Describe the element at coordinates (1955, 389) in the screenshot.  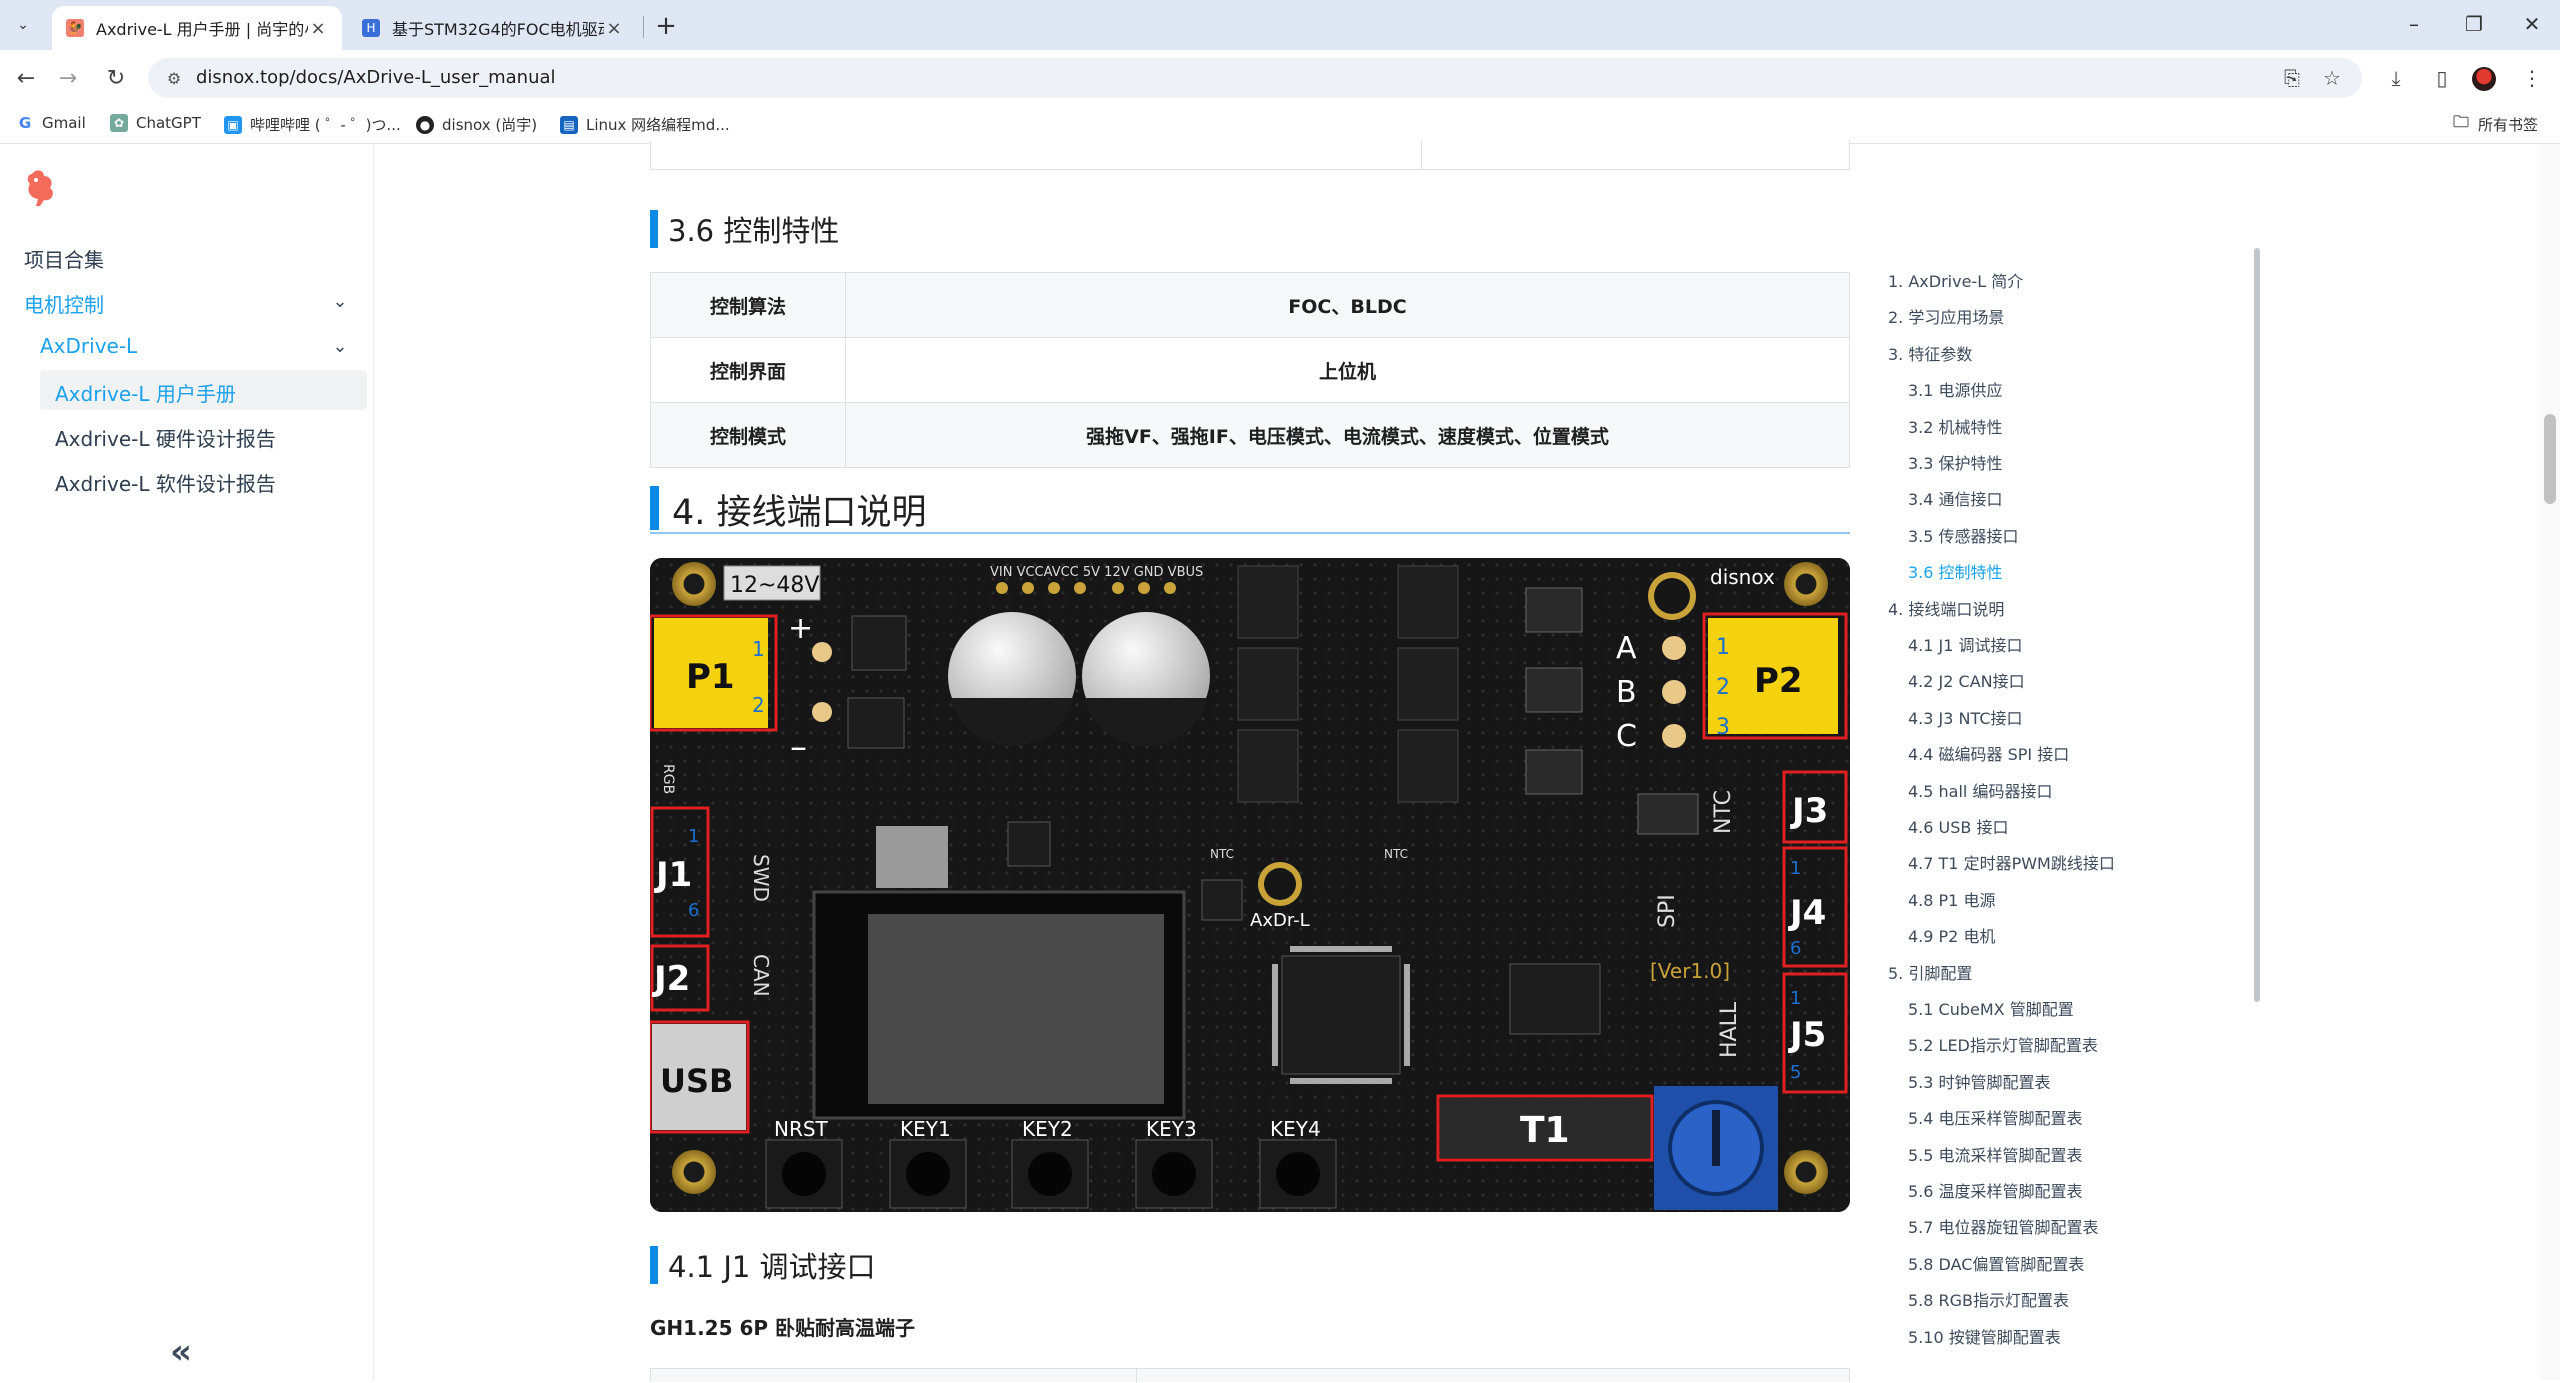
I see `toc-item: 3.1 电源供应` at that location.